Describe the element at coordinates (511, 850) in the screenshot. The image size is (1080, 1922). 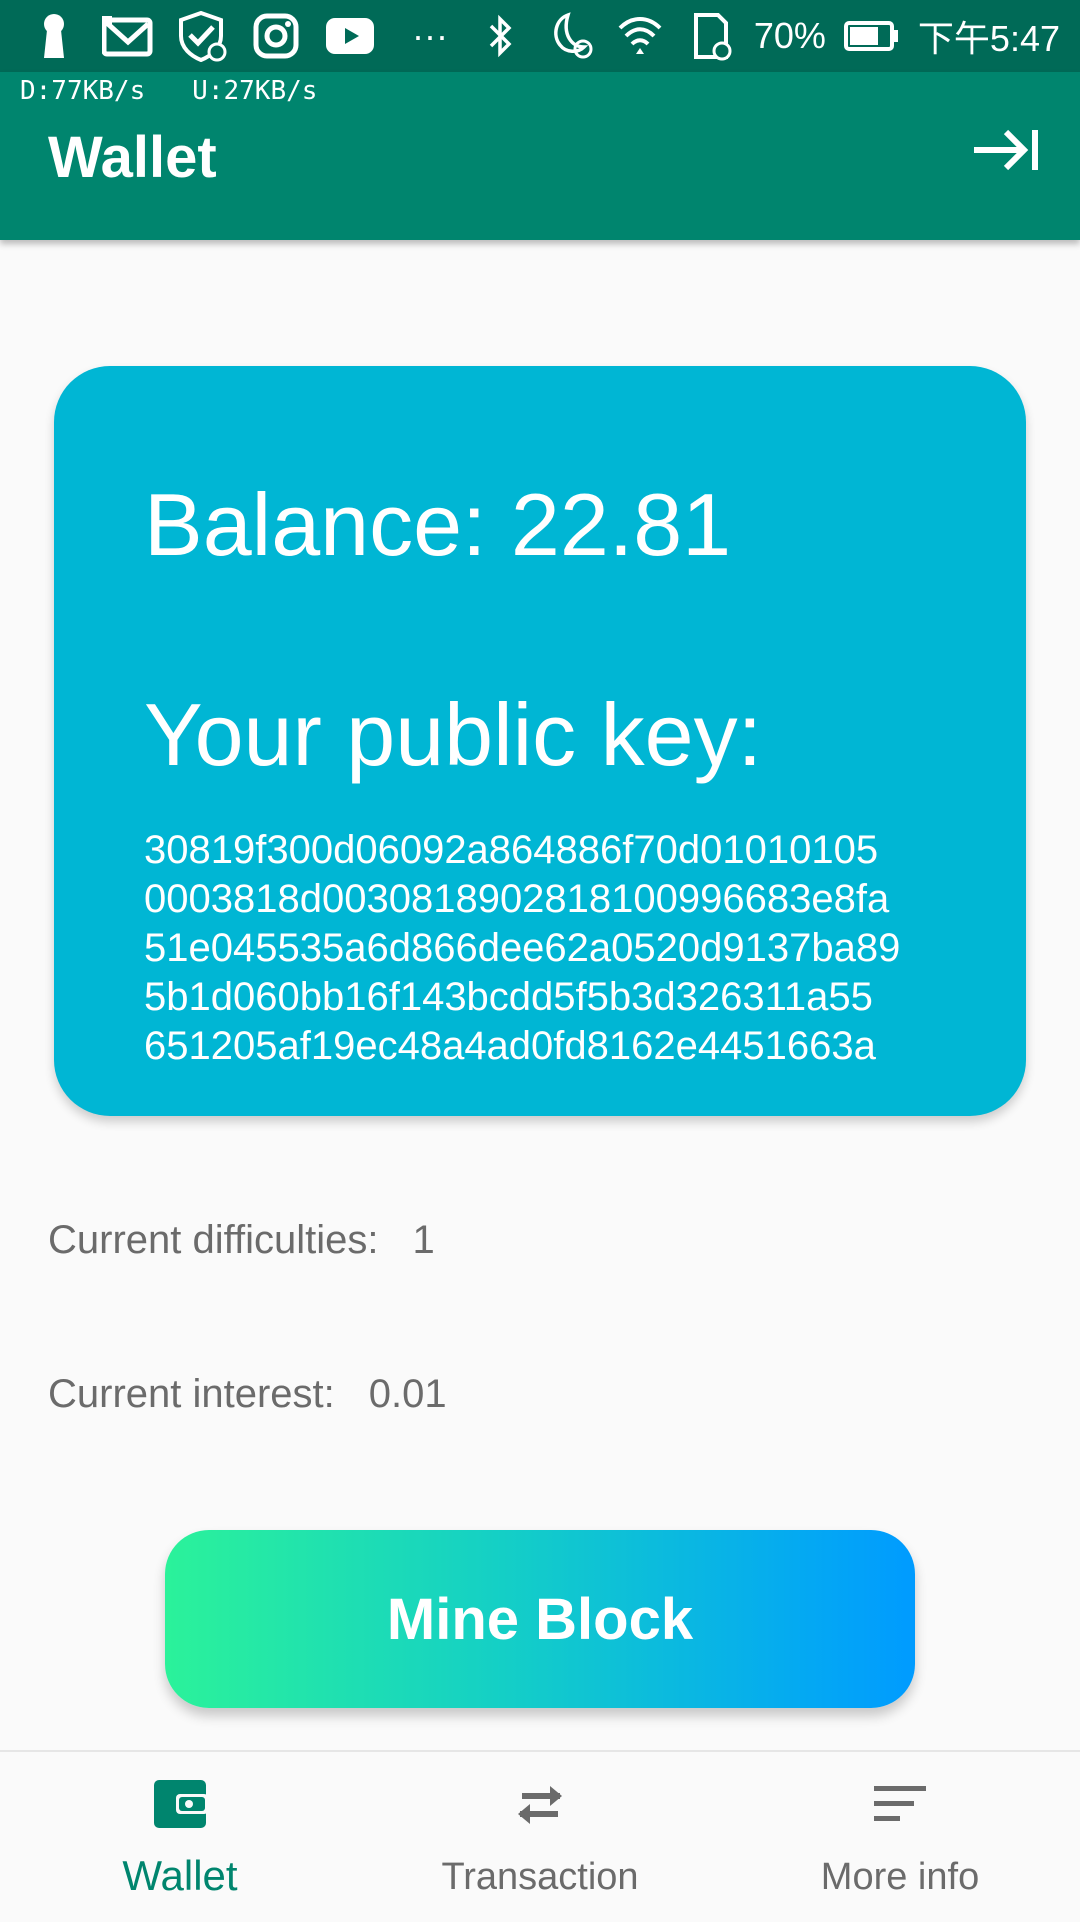
I see `public-key-line: 30819f300d06092a864886f70d01010105` at that location.